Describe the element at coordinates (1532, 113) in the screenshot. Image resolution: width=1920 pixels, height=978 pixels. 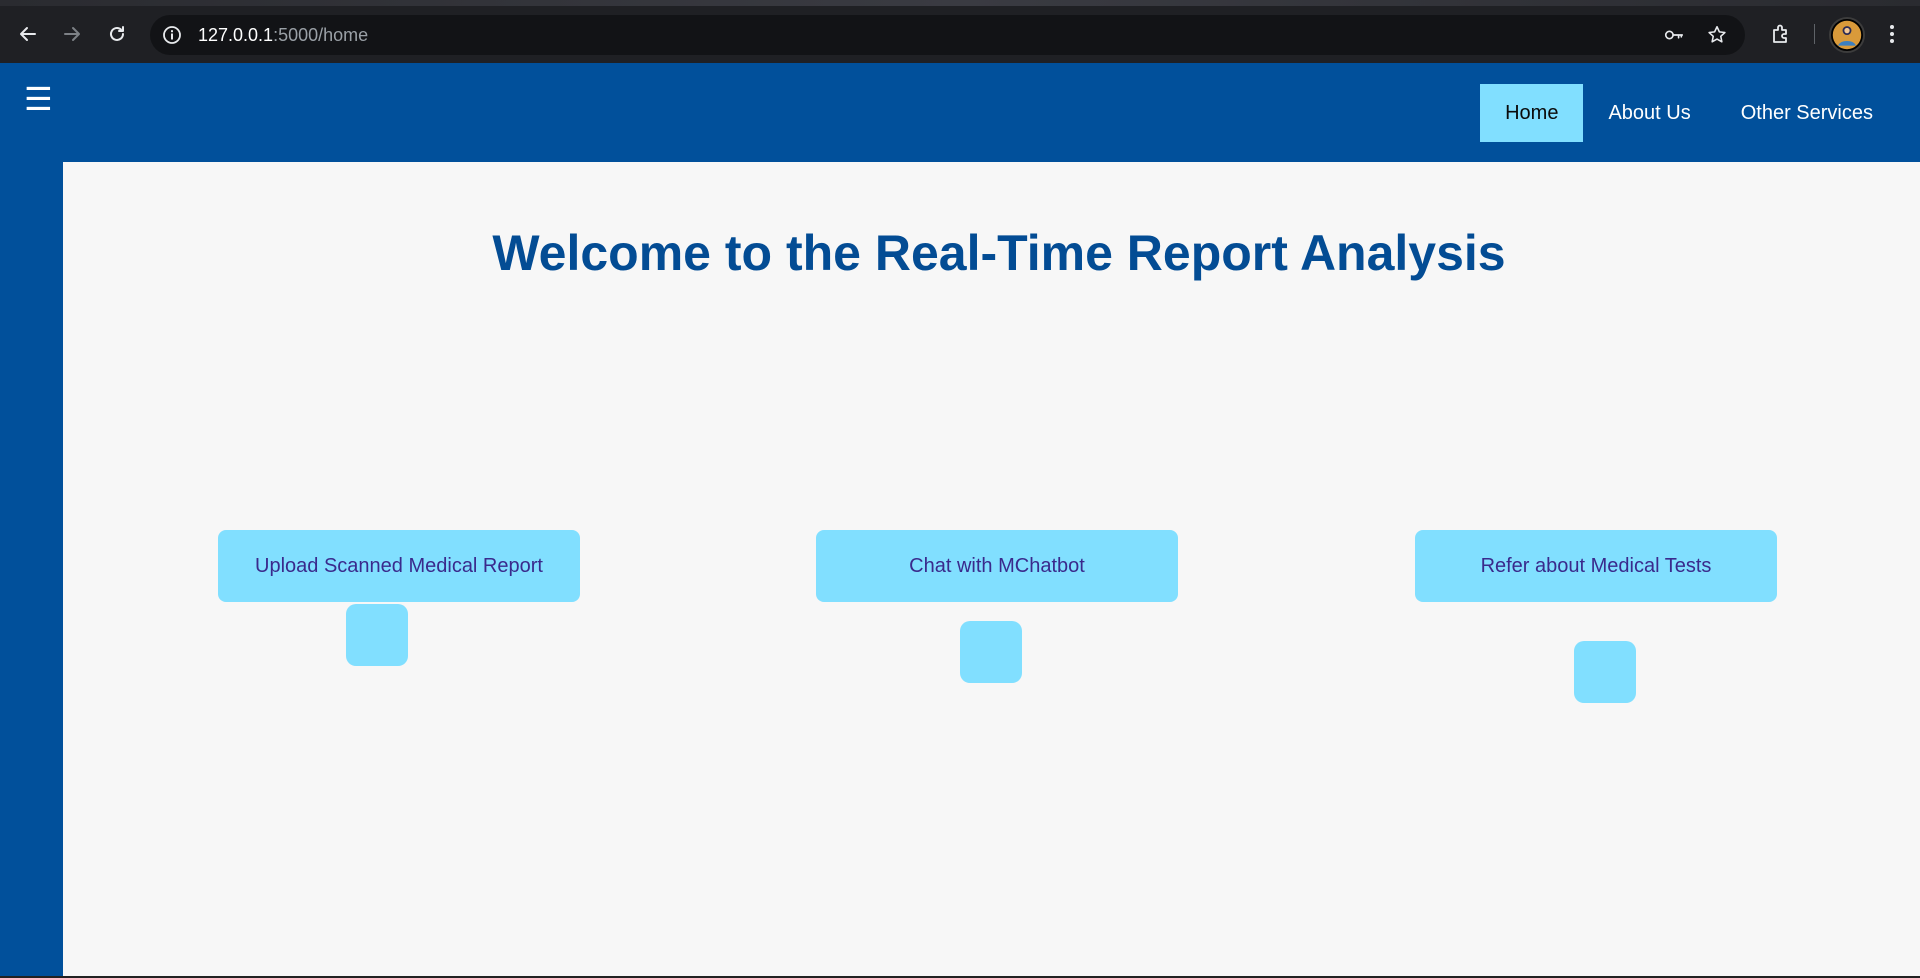
I see `nav-link-home: Home` at that location.